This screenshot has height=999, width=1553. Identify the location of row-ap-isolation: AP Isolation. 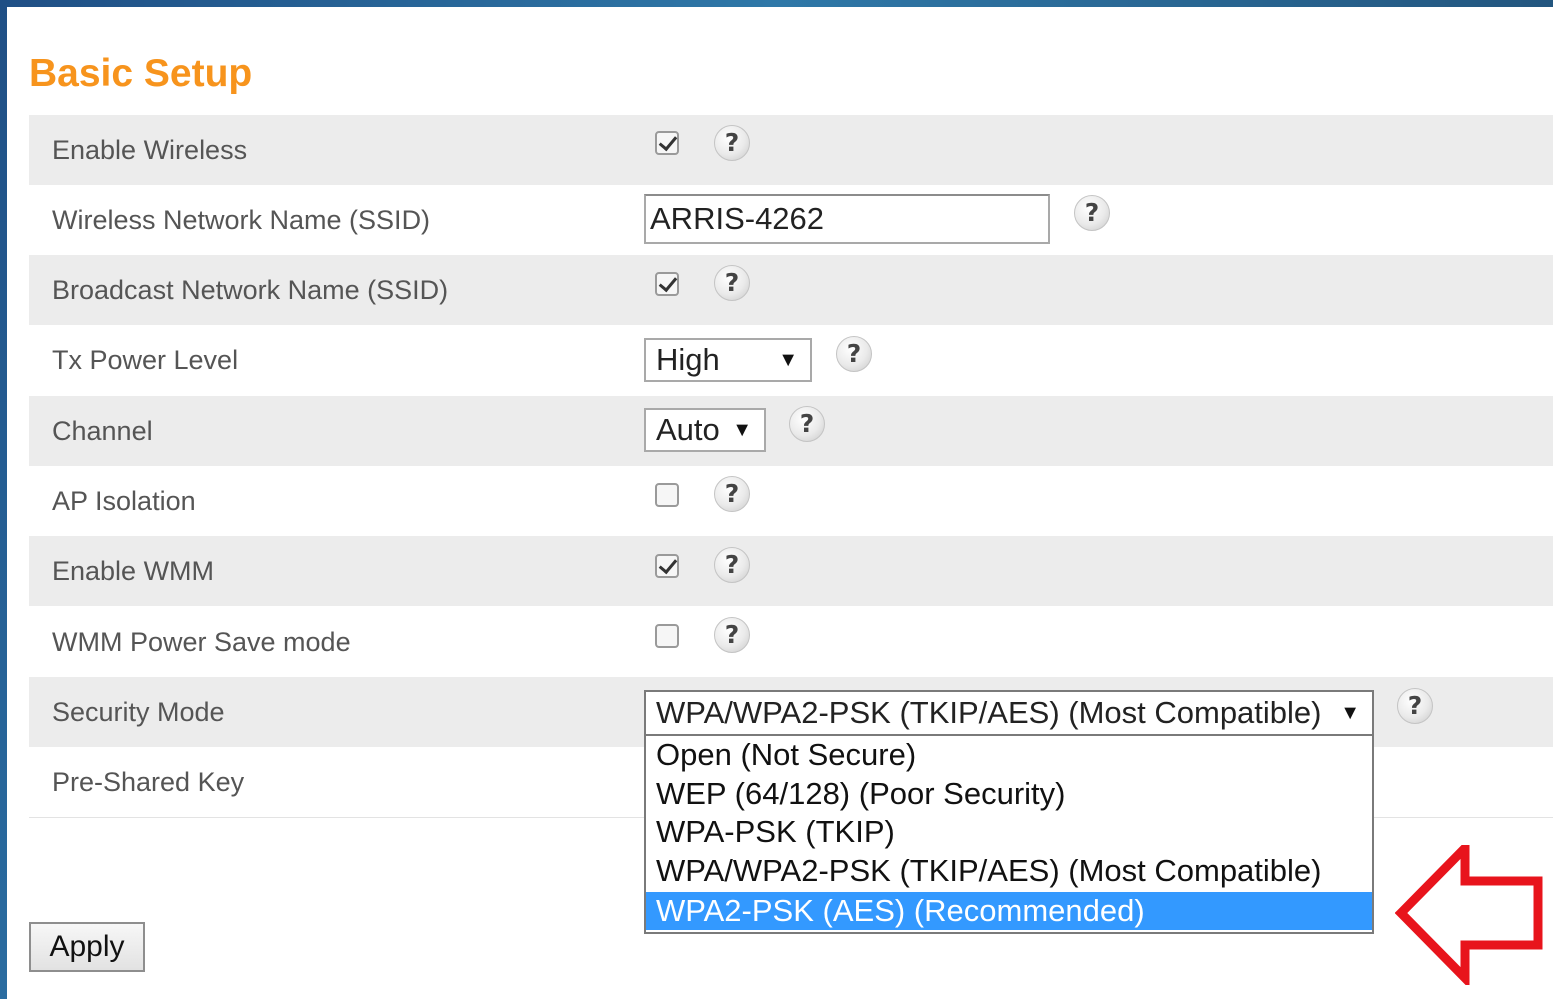
(791, 501).